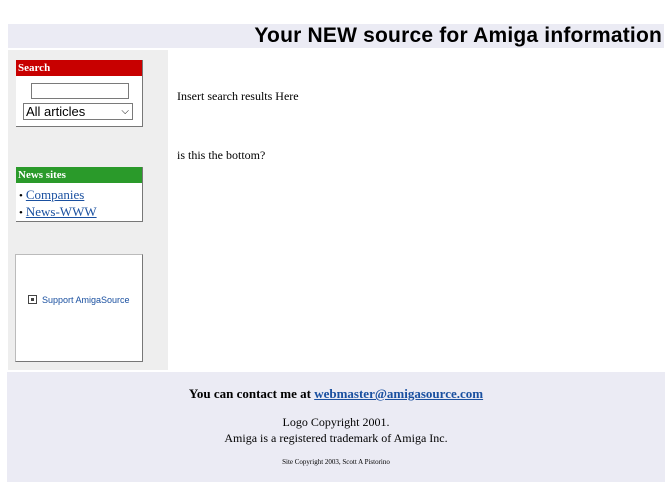 This screenshot has width=672, height=498. I want to click on contact-email-link: webmaster@amigasource.com, so click(398, 393).